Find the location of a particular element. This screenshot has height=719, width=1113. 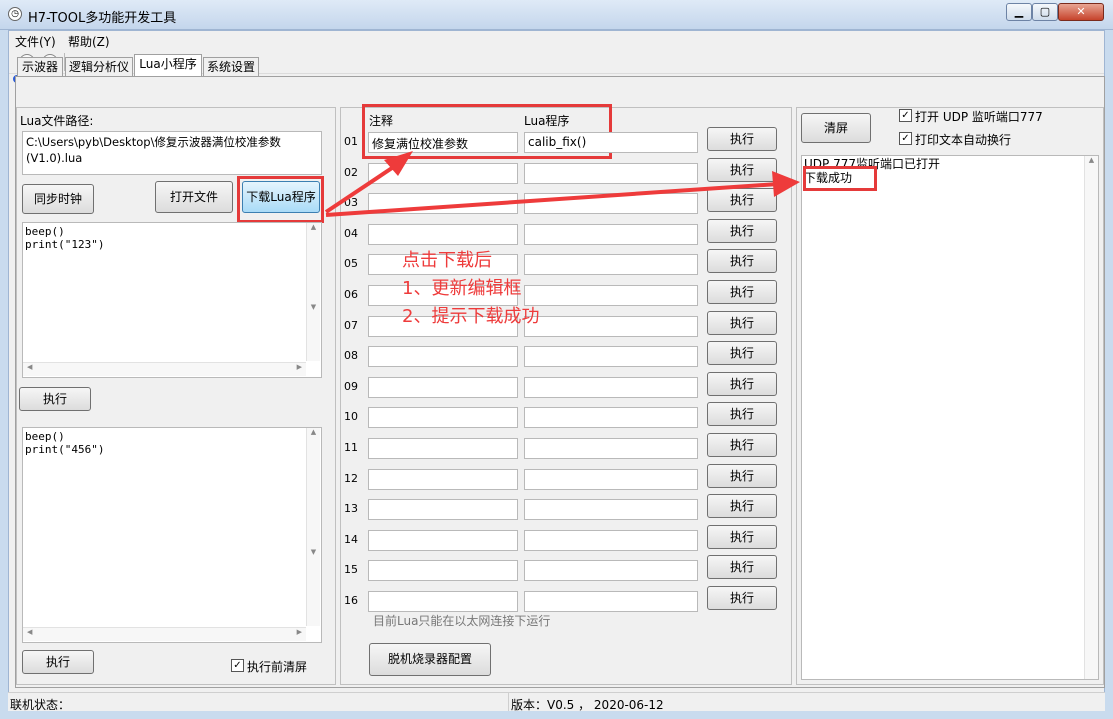

status-divider is located at coordinates (508, 702).